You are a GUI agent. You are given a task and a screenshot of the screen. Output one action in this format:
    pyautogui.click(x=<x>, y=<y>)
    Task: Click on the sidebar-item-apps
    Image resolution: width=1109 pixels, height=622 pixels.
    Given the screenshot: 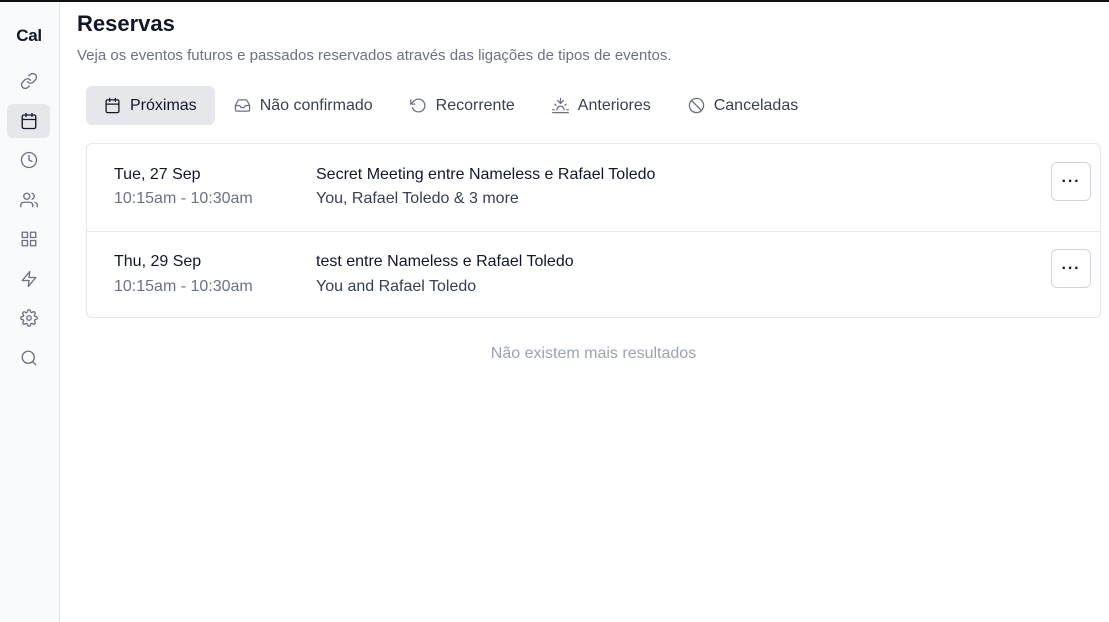 What is the action you would take?
    pyautogui.click(x=28, y=239)
    